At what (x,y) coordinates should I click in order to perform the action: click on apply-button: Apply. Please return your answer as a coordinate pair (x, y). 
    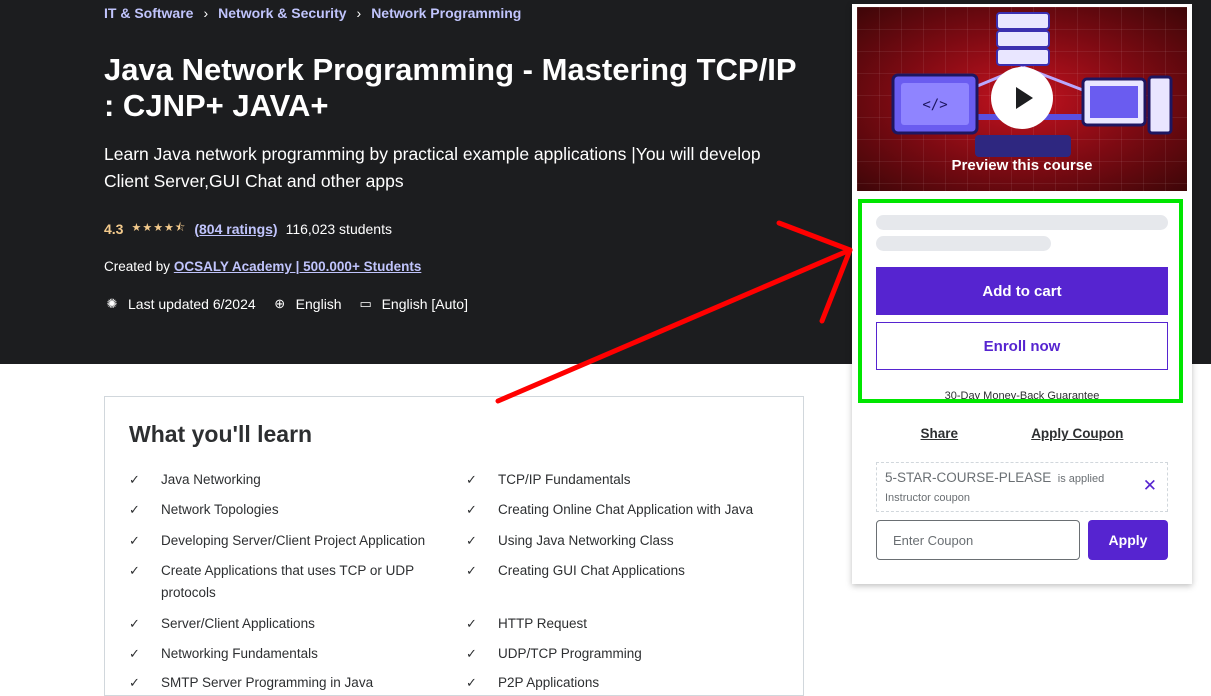
    Looking at the image, I should click on (1128, 540).